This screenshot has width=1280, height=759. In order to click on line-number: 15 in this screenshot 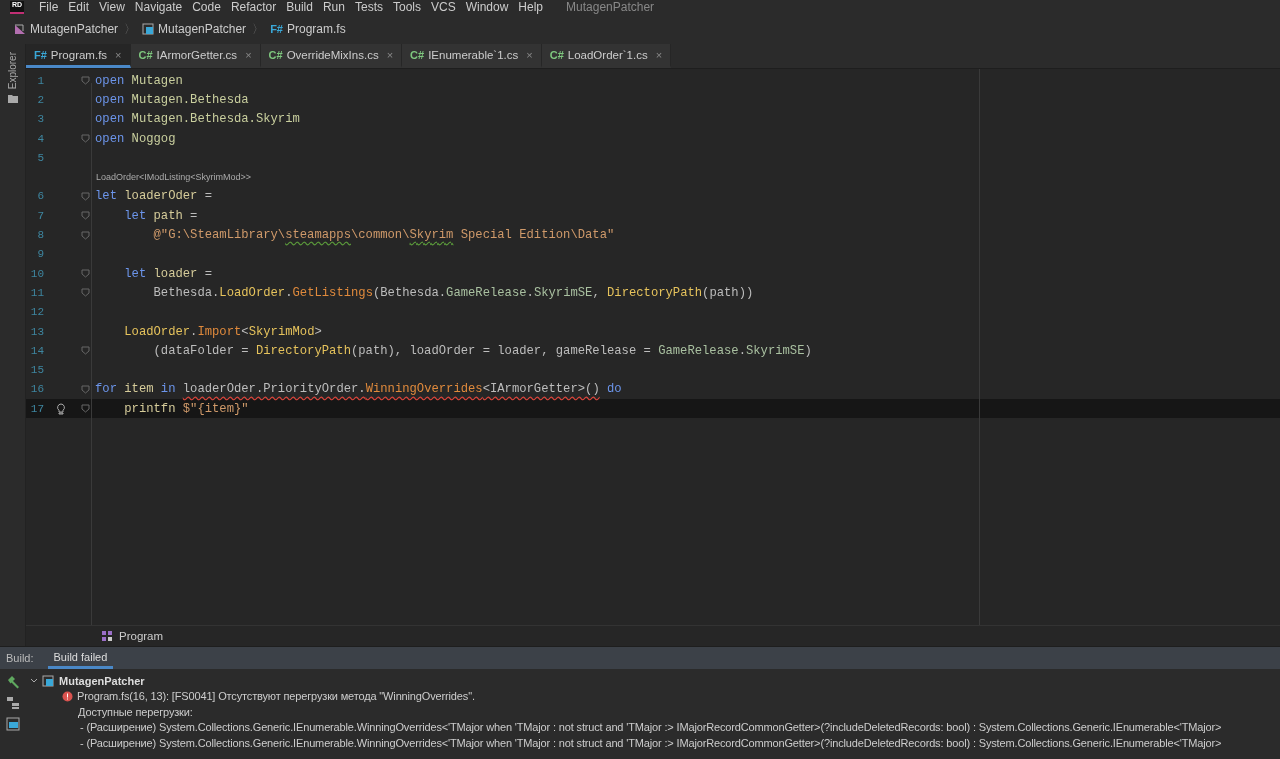, I will do `click(36, 370)`.